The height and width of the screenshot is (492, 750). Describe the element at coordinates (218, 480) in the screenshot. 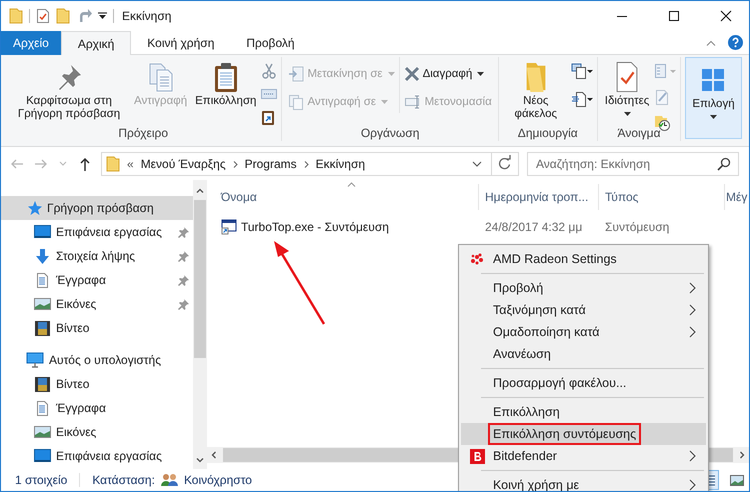

I see `state-value: Κοινόχρηστο` at that location.